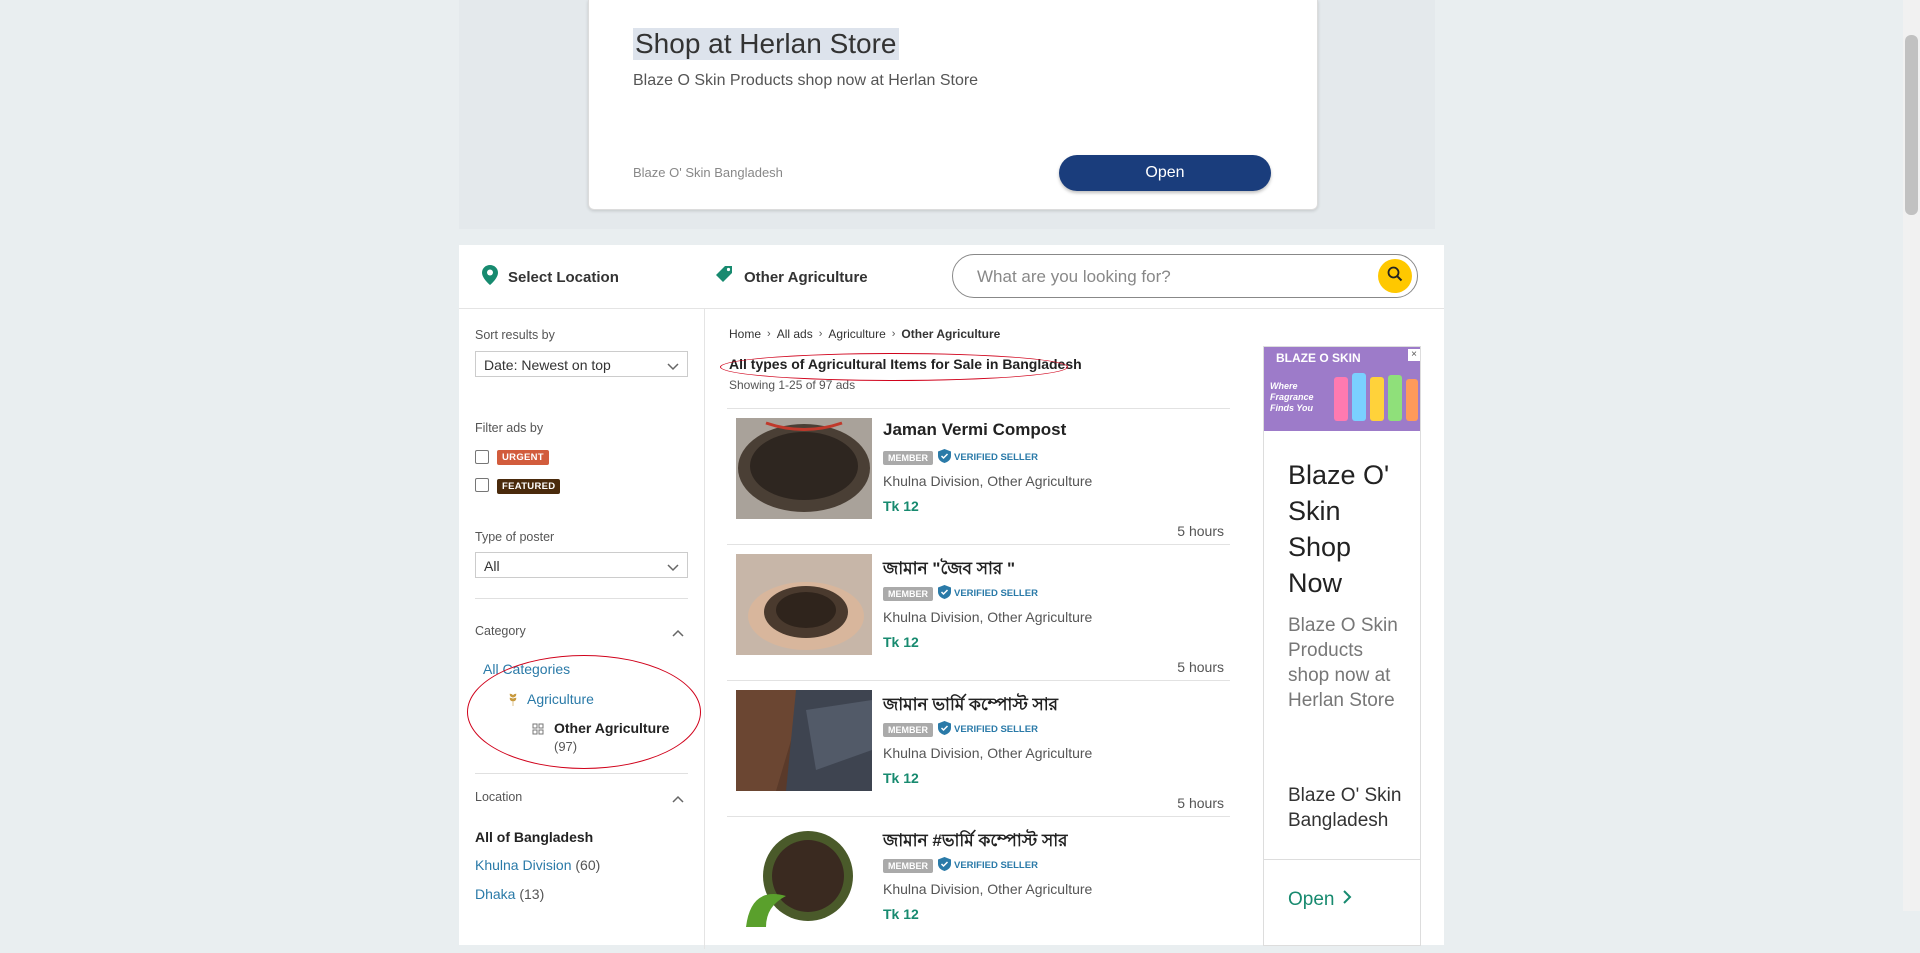 The image size is (1920, 953). I want to click on location-count: (13), so click(532, 894).